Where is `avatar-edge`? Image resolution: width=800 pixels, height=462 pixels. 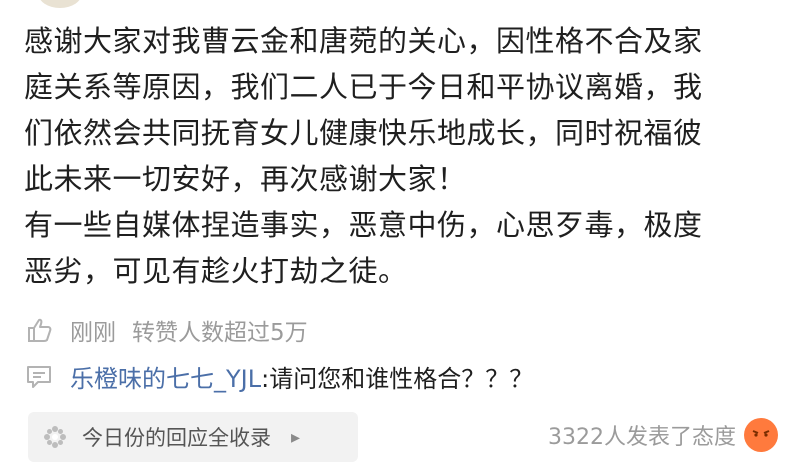 avatar-edge is located at coordinates (60, 4).